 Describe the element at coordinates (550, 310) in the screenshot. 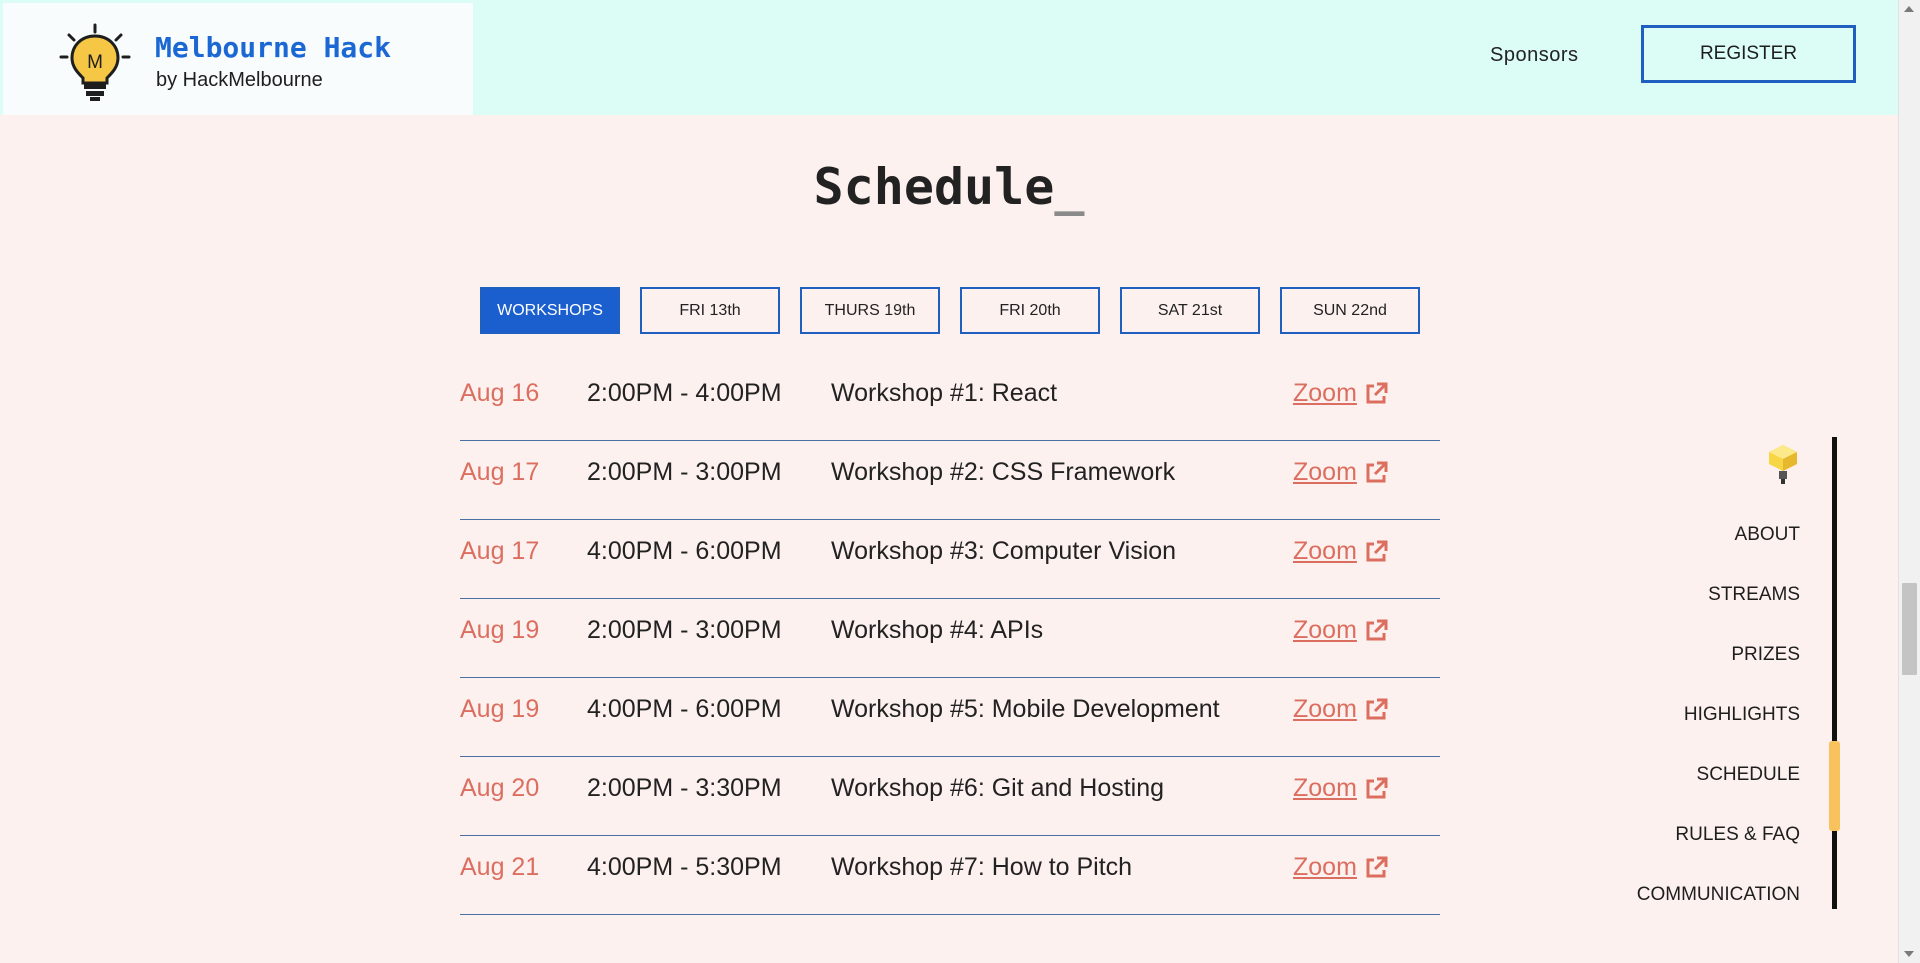

I see `tab-workshops: WORKSHOPS` at that location.